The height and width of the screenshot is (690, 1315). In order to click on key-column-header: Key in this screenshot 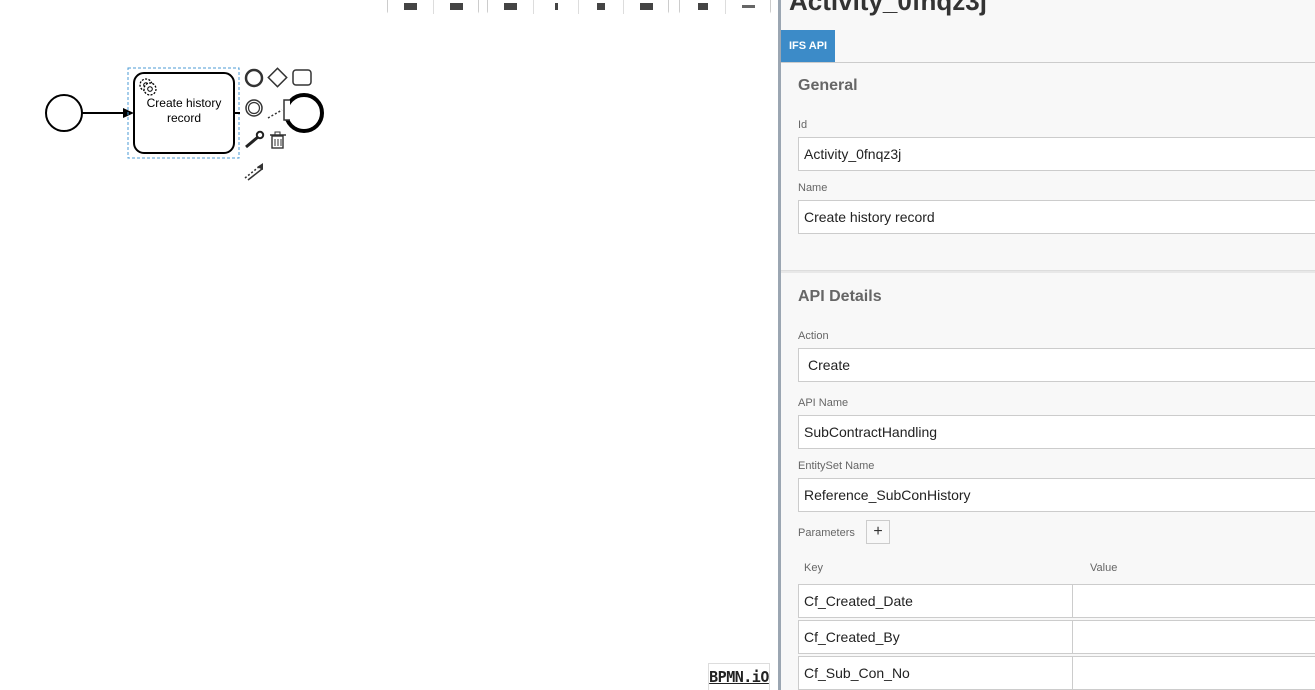, I will do `click(813, 568)`.